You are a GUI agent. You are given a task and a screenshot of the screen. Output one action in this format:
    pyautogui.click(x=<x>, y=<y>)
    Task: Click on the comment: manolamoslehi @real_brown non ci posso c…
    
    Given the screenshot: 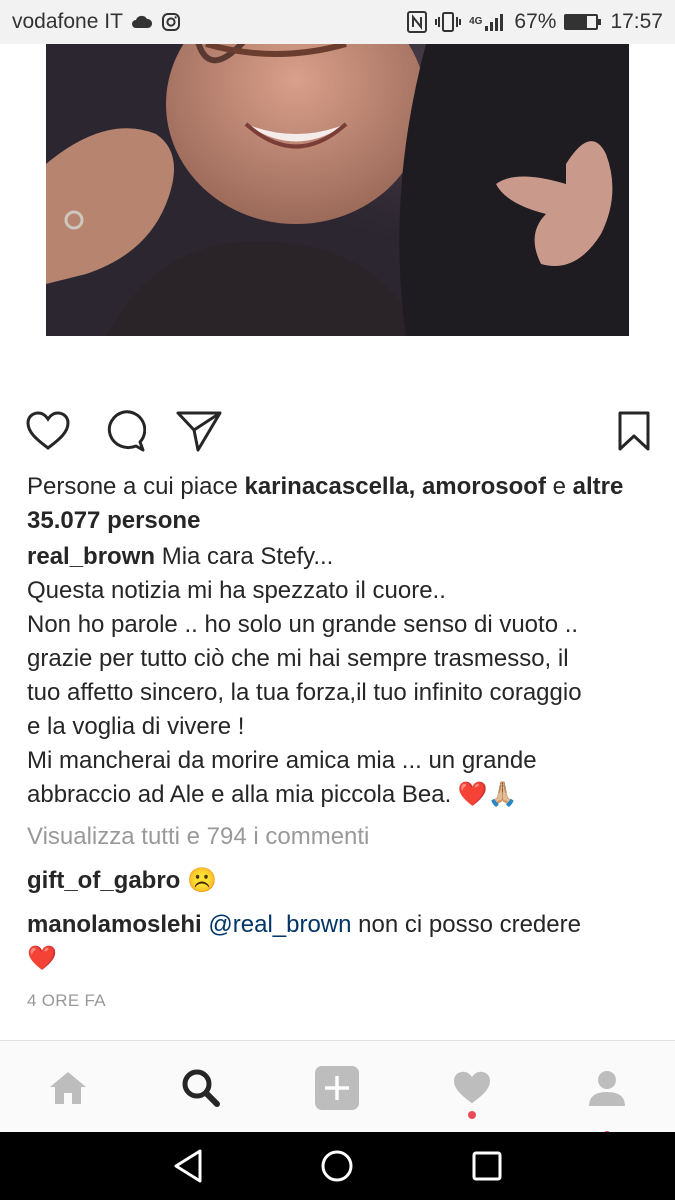 What is the action you would take?
    pyautogui.click(x=339, y=942)
    